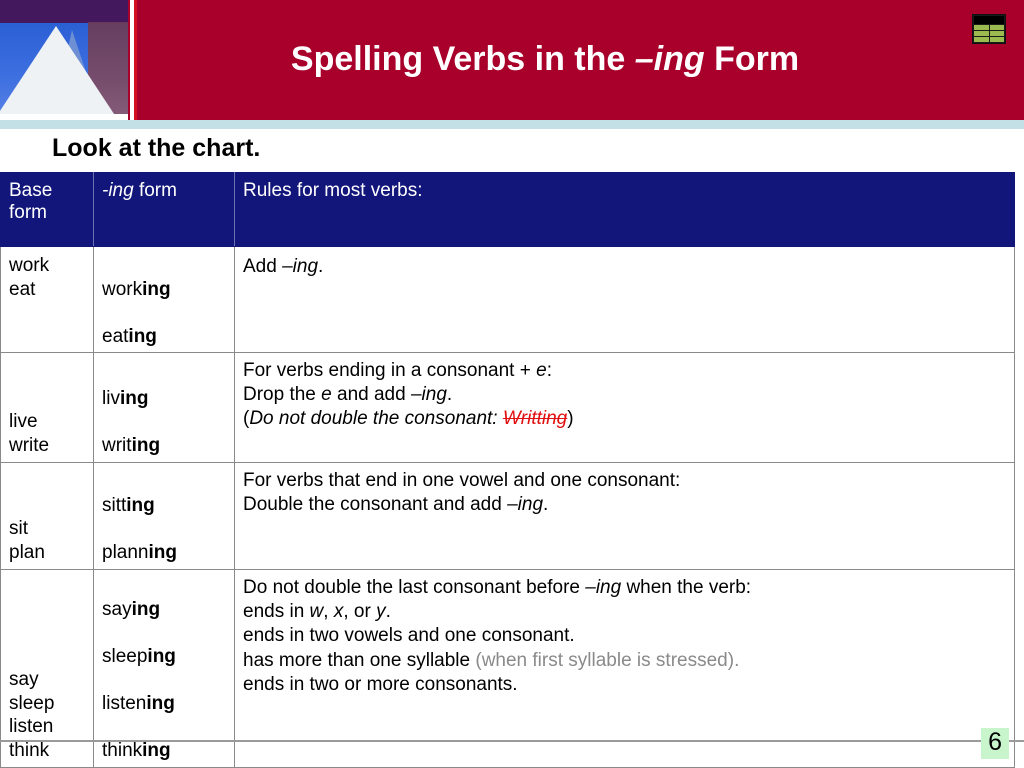 The image size is (1024, 768). What do you see at coordinates (462, 59) in the screenshot?
I see `page-title-prefix: Spelling Verbs in the` at bounding box center [462, 59].